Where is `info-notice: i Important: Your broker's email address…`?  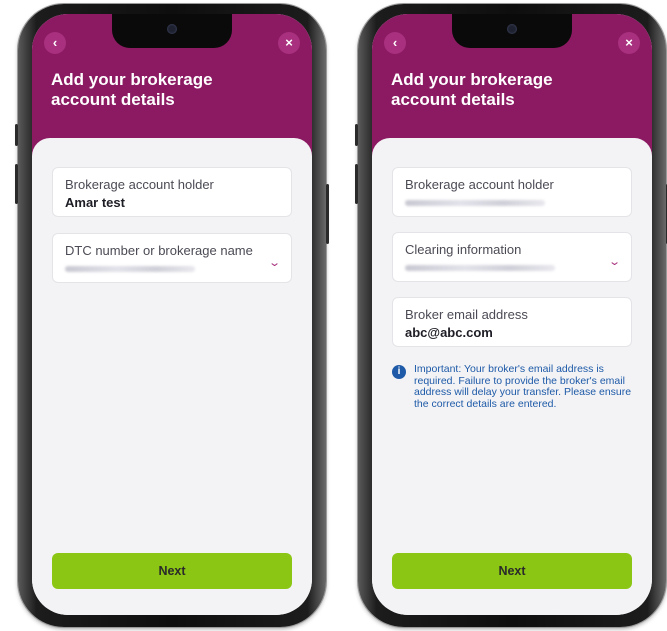 info-notice: i Important: Your broker's email address… is located at coordinates (512, 386).